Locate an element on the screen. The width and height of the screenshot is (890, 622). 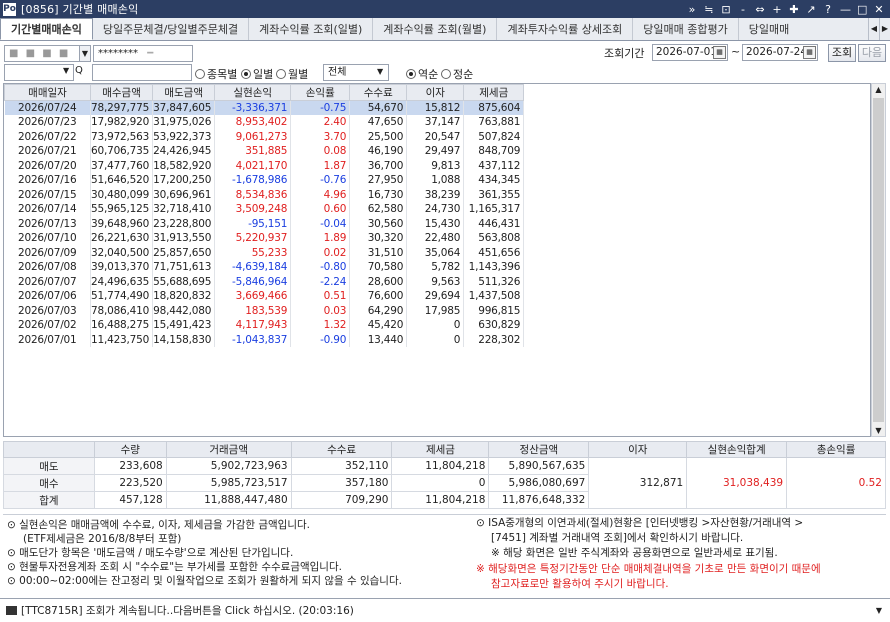
status-dropdown-icon: ▼ is located at coordinates (879, 610).